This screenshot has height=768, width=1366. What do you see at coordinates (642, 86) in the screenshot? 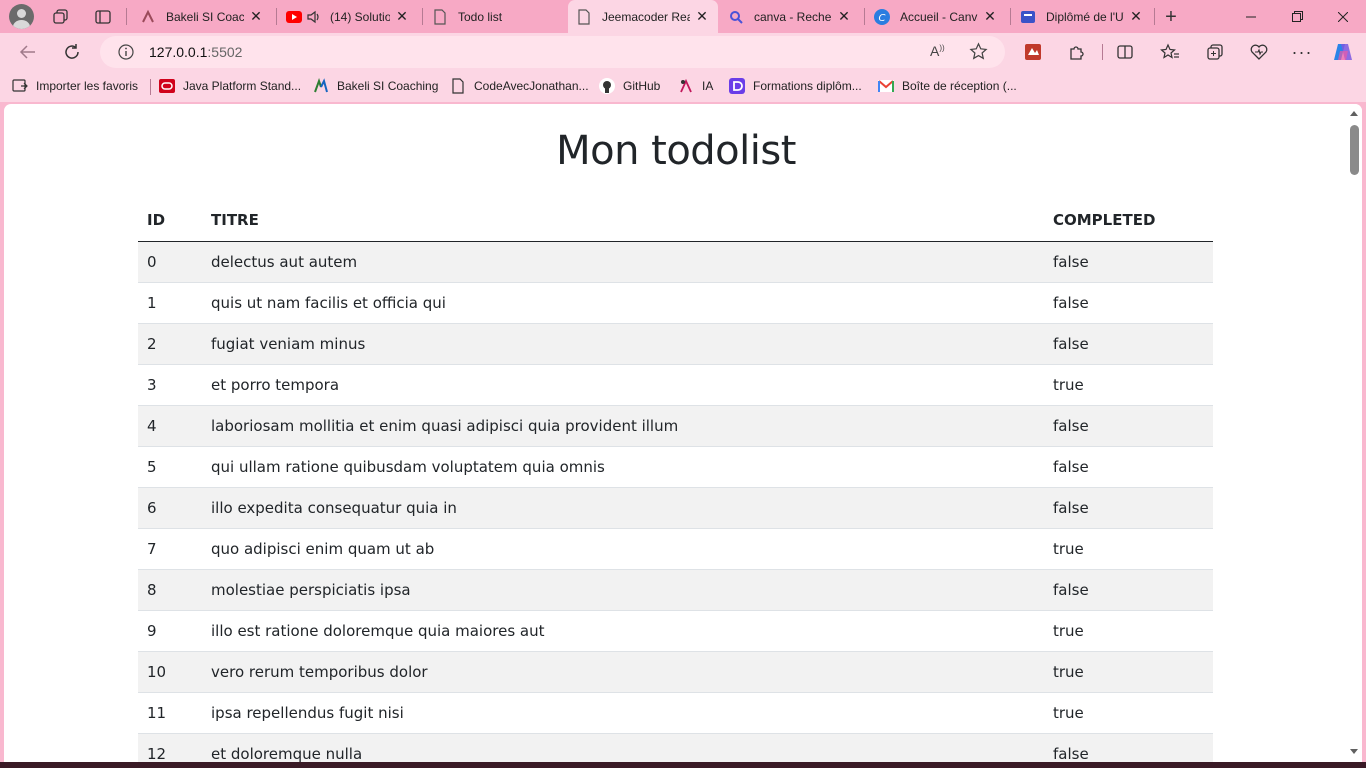
I see `favorite-label: GitHub` at bounding box center [642, 86].